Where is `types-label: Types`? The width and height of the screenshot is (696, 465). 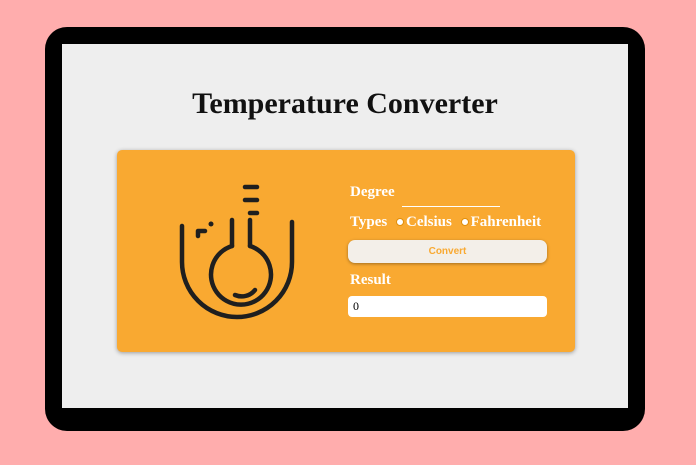 types-label: Types is located at coordinates (369, 222).